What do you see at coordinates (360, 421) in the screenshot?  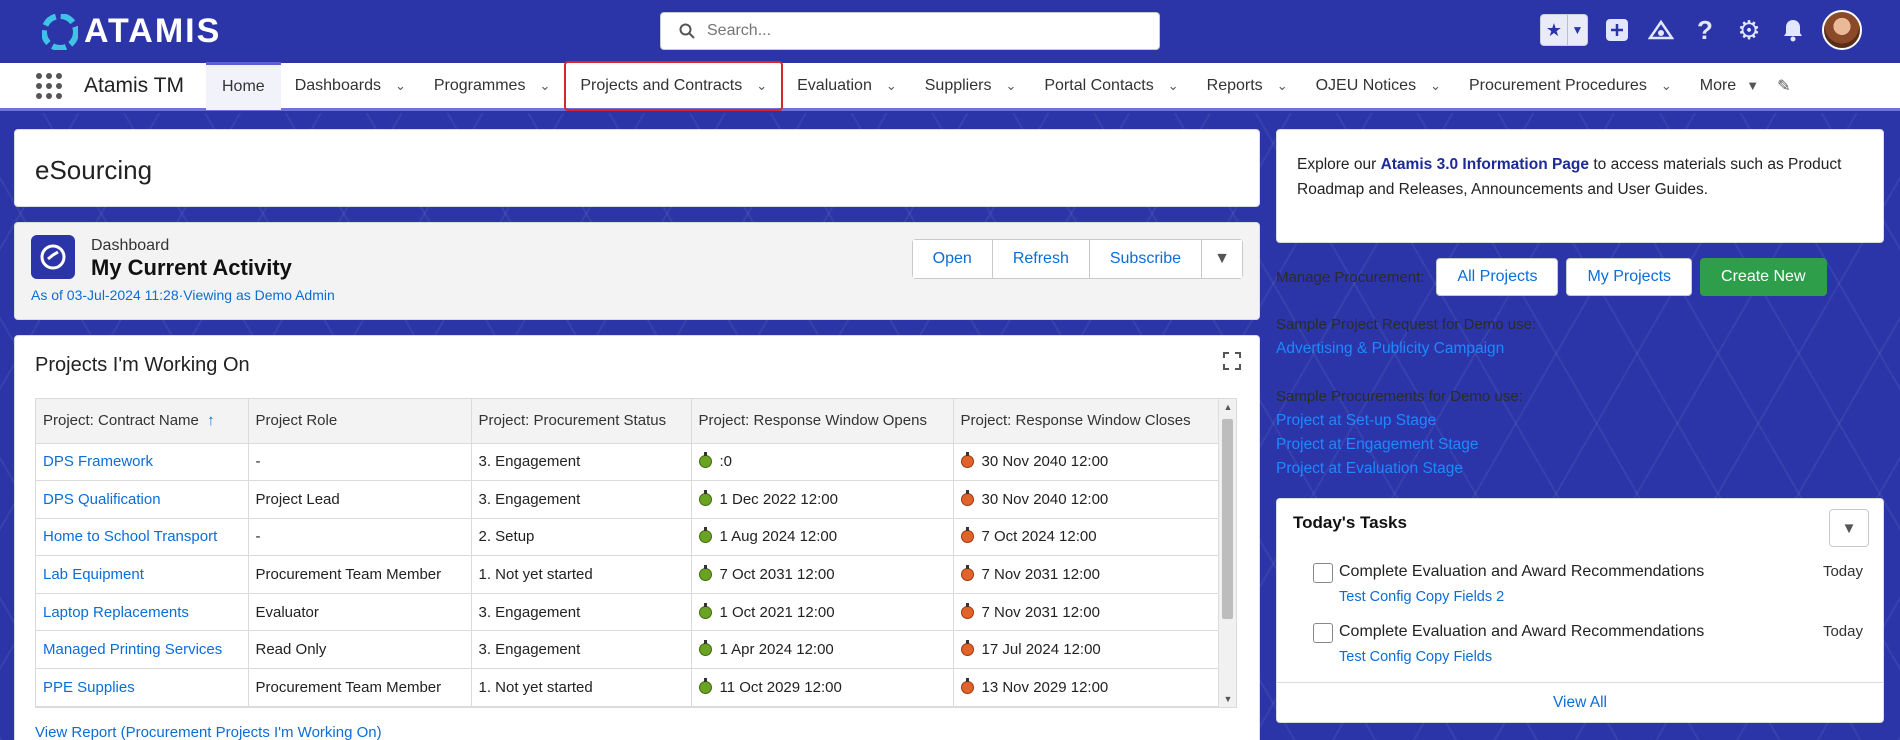 I see `column-header-project-role: Project Role` at bounding box center [360, 421].